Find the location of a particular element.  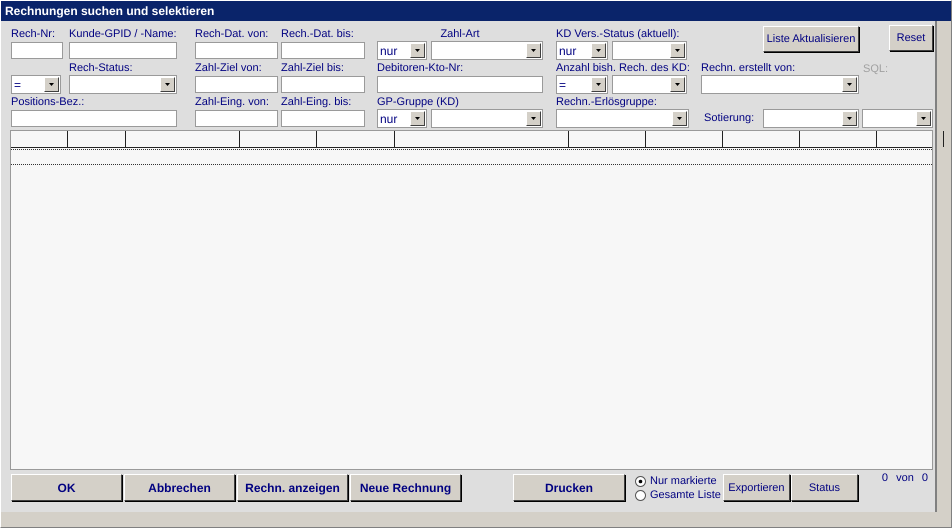

field-label: Zahl-Eing. bis: is located at coordinates (316, 102).